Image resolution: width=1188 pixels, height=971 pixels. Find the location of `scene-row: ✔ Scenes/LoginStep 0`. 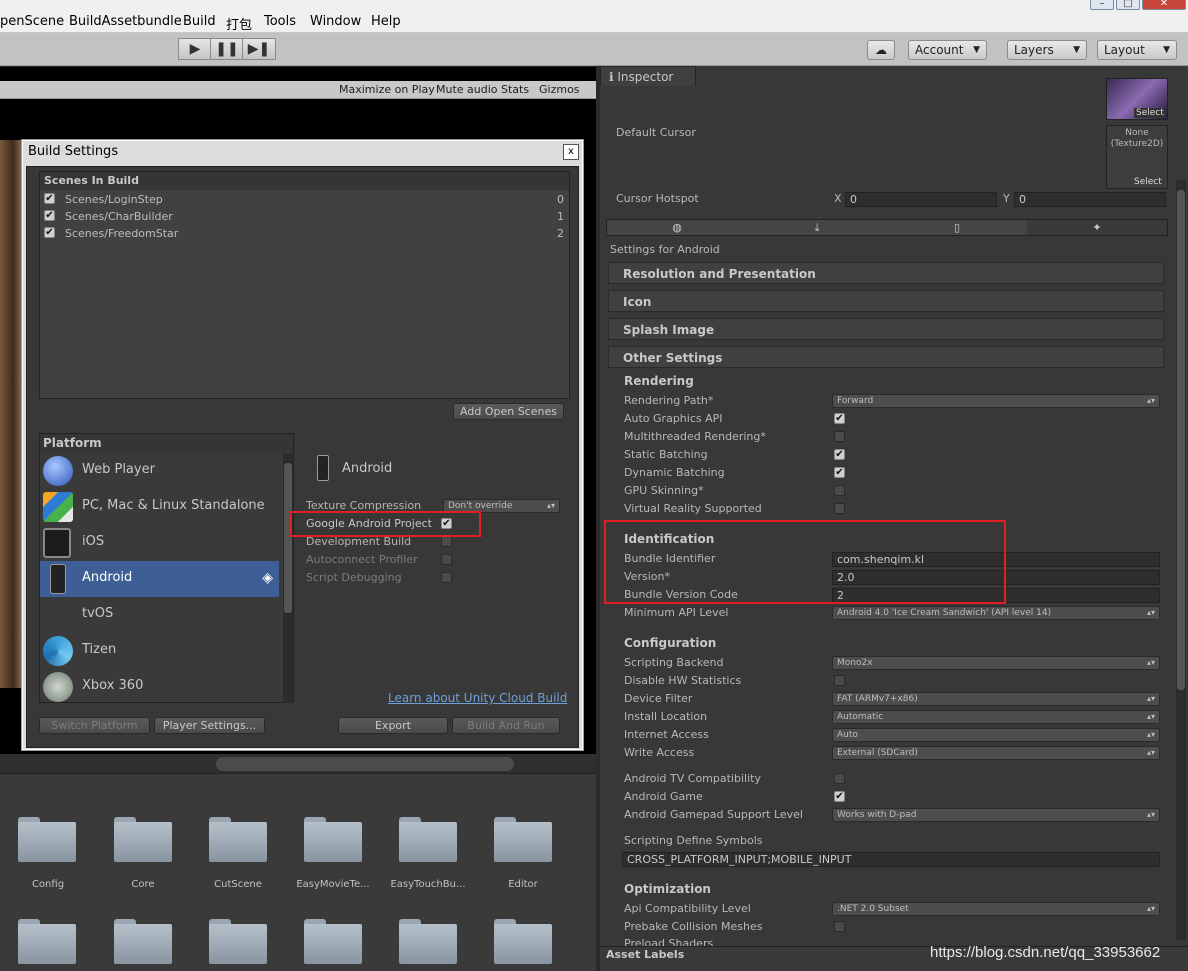

scene-row: ✔ Scenes/LoginStep 0 is located at coordinates (304, 200).